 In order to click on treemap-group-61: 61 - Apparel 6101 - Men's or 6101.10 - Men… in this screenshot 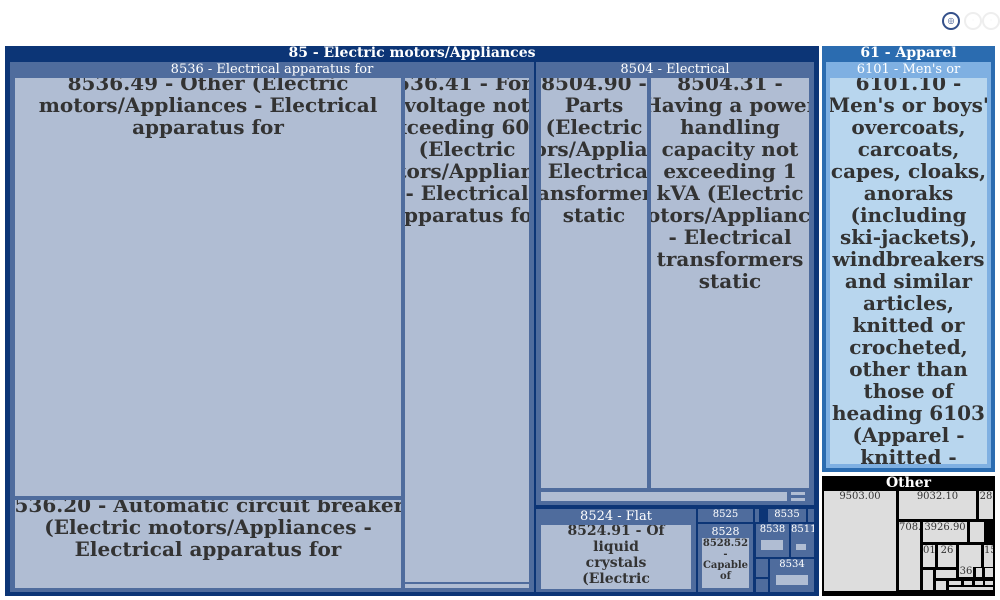, I will do `click(908, 259)`.